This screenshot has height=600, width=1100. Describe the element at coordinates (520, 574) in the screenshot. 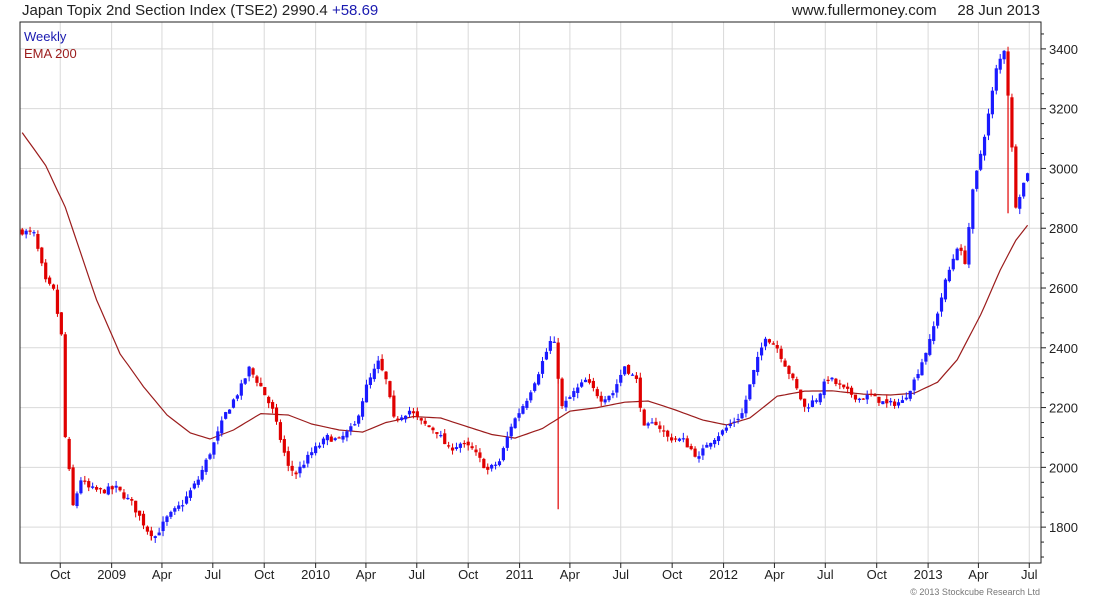

I see `x-tick-label: 2011` at that location.